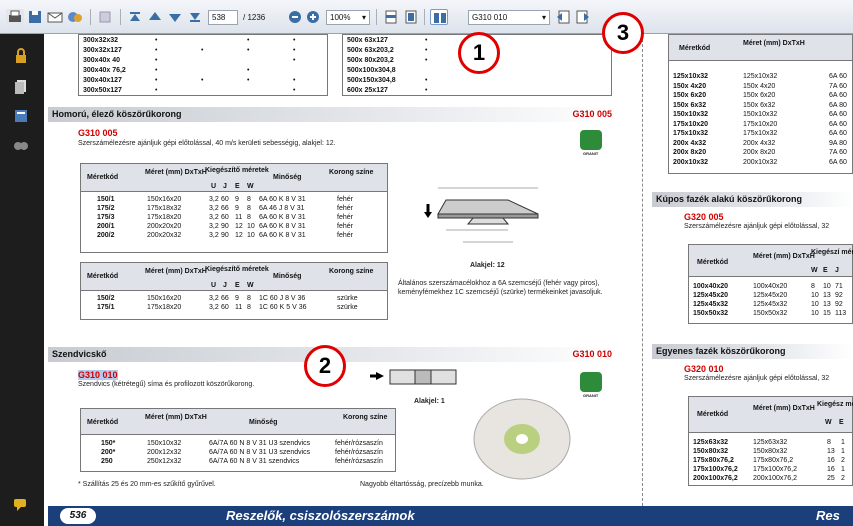  Describe the element at coordinates (254, 461) in the screenshot. I see `table-cell: 6A/7A 60 N 8 V 31 szendvics` at that location.